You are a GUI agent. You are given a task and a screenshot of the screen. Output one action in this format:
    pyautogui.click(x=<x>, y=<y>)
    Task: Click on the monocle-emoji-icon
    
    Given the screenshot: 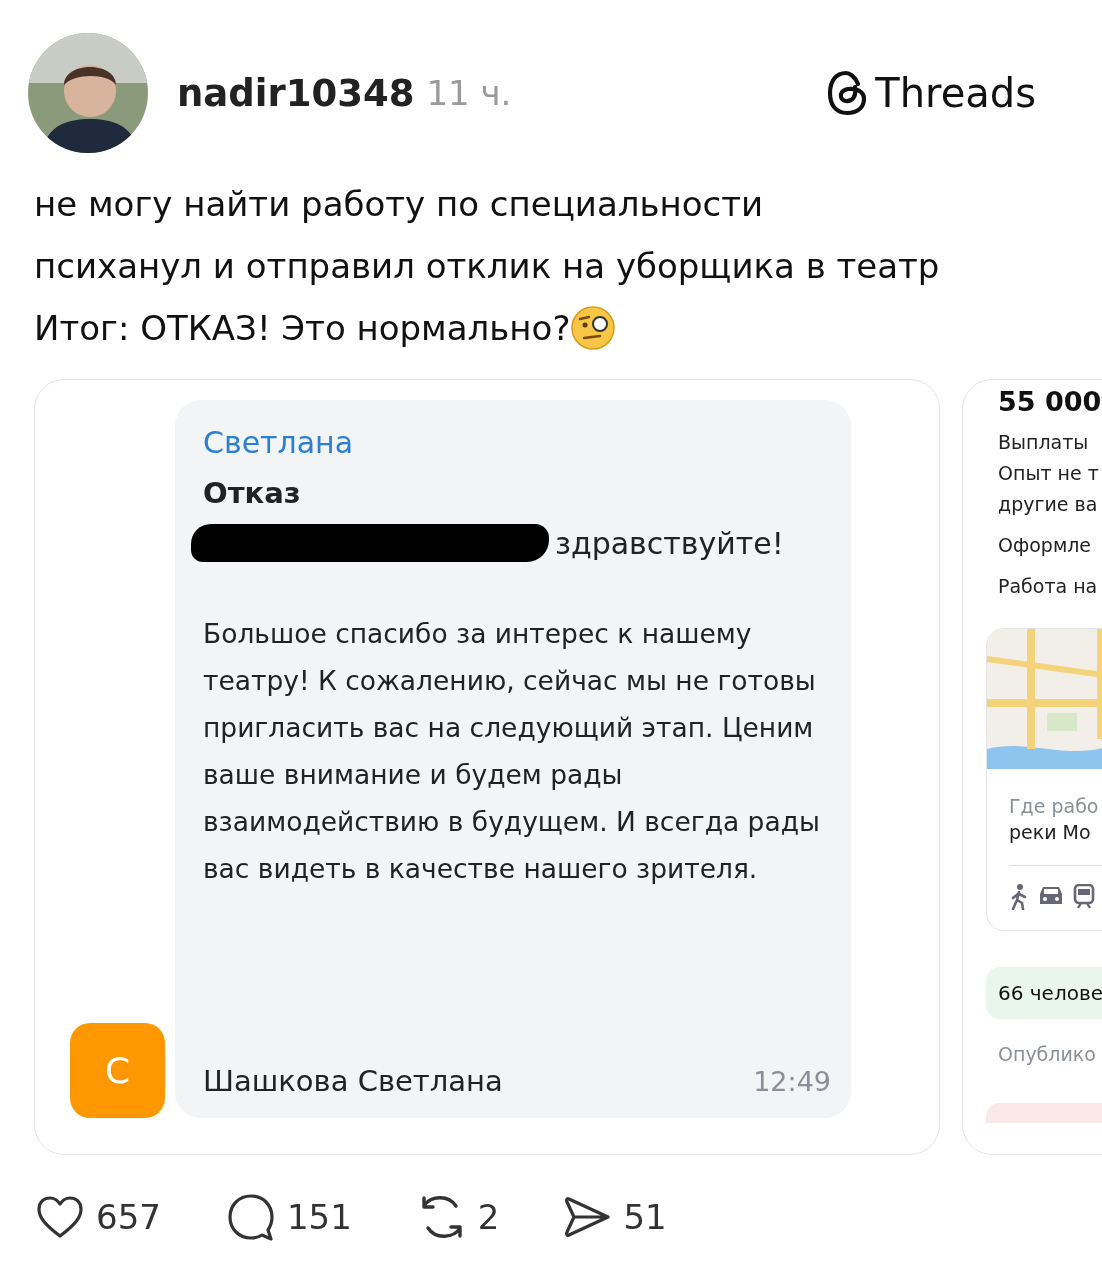 What is the action you would take?
    pyautogui.click(x=593, y=328)
    